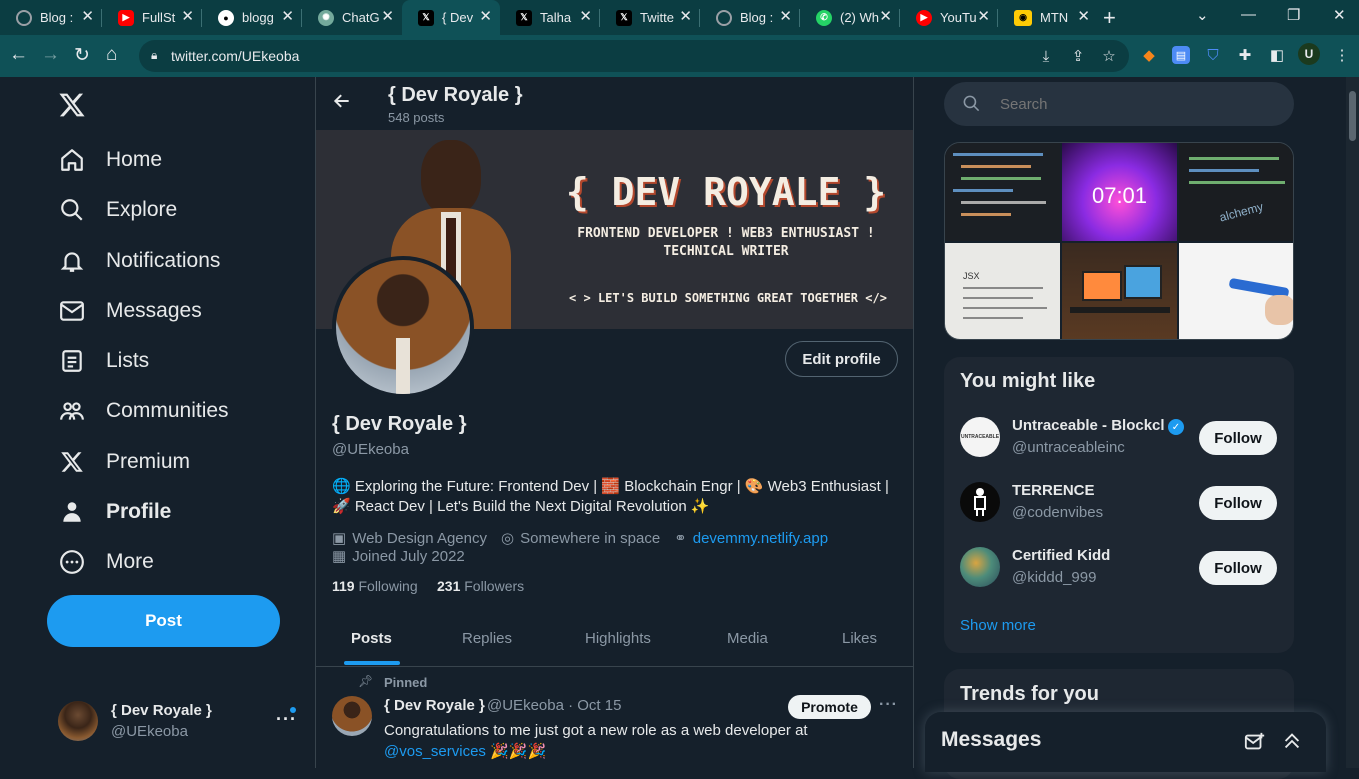  What do you see at coordinates (1109, 56) in the screenshot?
I see `star-icon: ☆` at bounding box center [1109, 56].